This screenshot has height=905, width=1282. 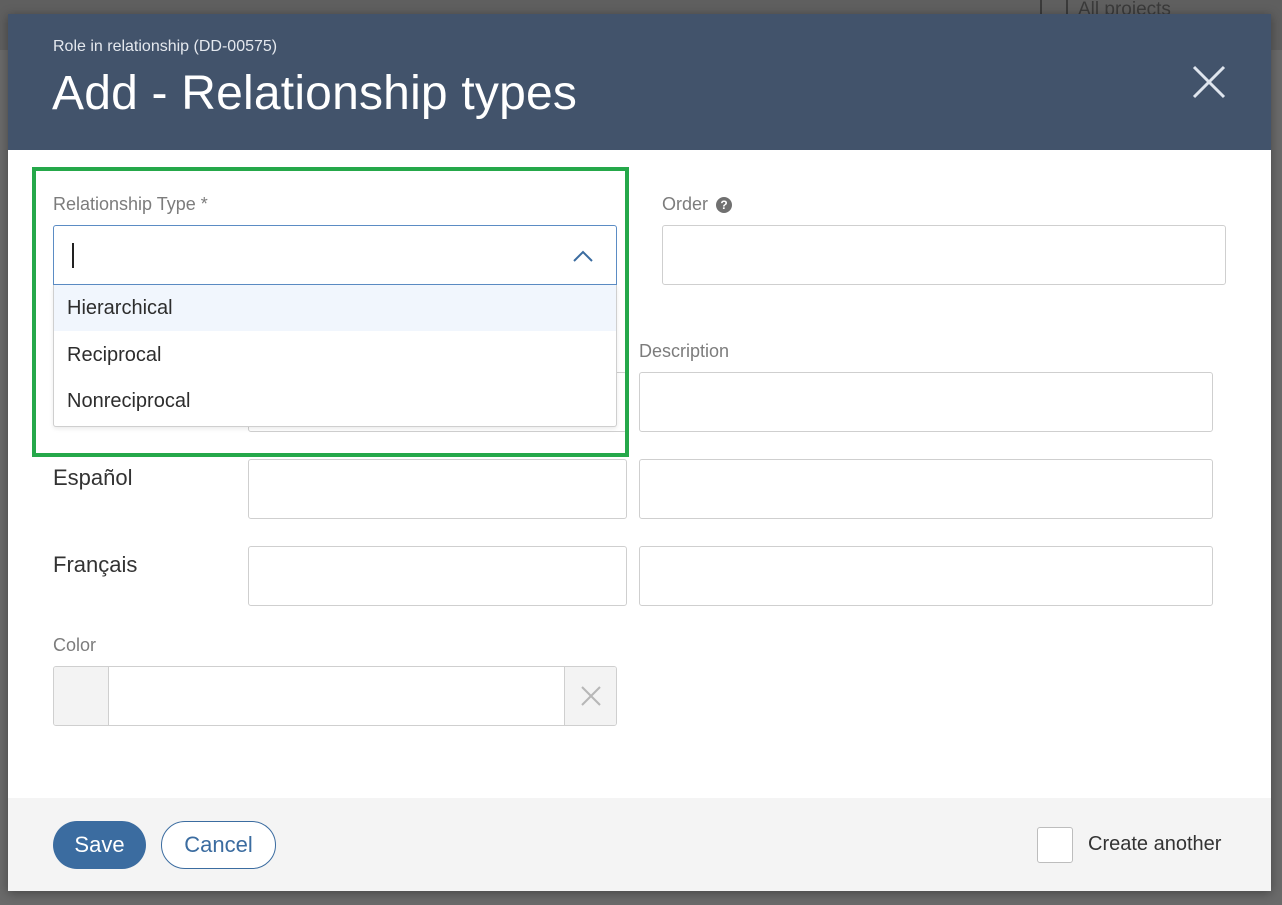 What do you see at coordinates (75, 645) in the screenshot?
I see `color-label: Color` at bounding box center [75, 645].